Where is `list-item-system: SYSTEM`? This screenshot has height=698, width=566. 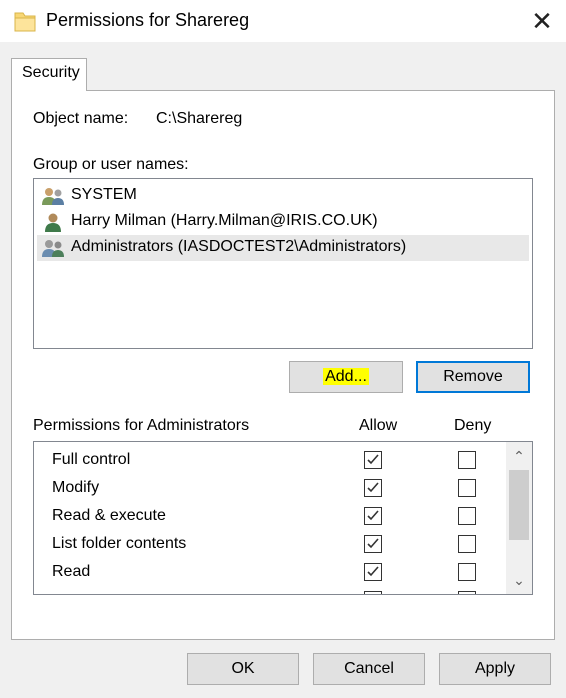
list-item-system: SYSTEM is located at coordinates (283, 196).